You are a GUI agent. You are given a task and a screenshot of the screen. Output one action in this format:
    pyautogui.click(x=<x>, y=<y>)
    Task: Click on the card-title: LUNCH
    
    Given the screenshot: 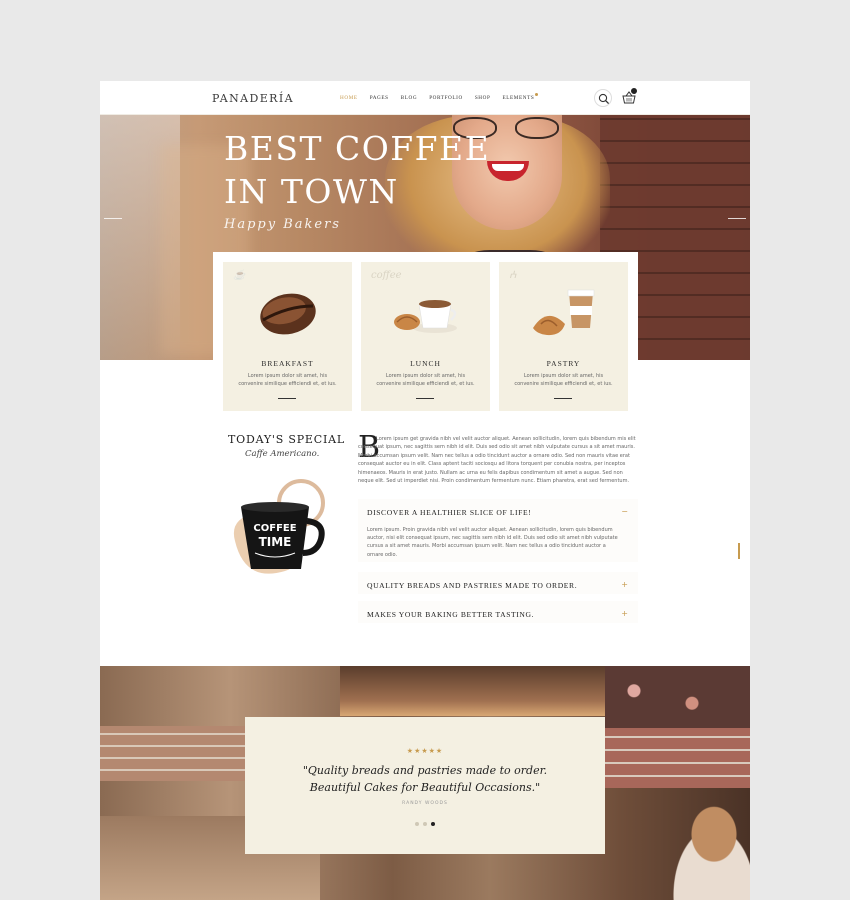 What is the action you would take?
    pyautogui.click(x=425, y=363)
    